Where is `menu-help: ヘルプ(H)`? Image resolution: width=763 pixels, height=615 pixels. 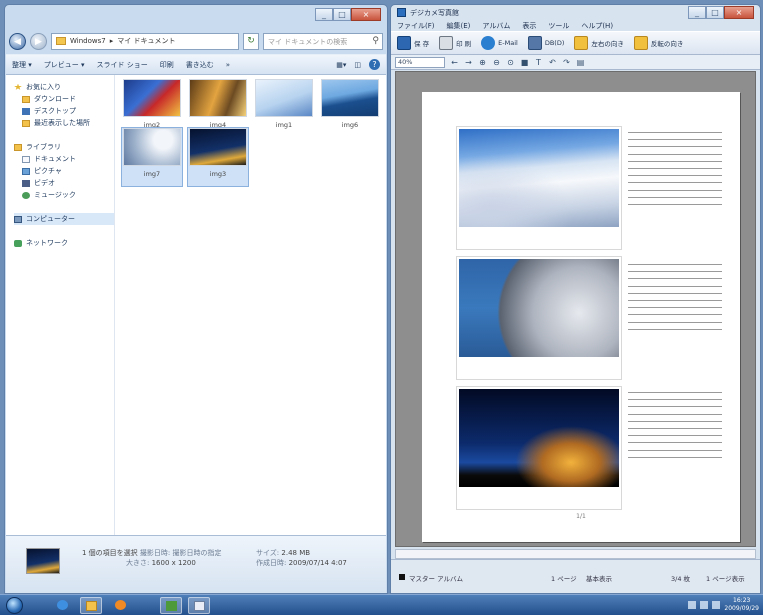
menu-help: ヘルプ(H) is located at coordinates (597, 26).